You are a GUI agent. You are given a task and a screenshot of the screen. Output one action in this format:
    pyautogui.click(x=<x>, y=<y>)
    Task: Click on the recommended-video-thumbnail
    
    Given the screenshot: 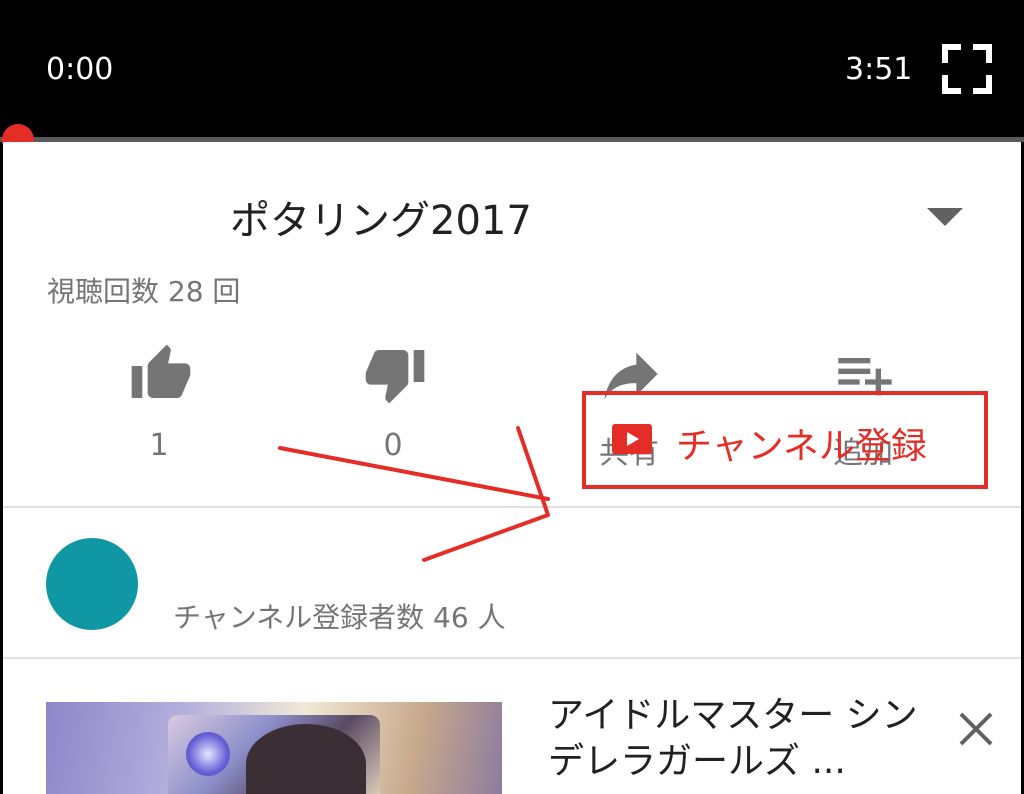 What is the action you would take?
    pyautogui.click(x=274, y=748)
    